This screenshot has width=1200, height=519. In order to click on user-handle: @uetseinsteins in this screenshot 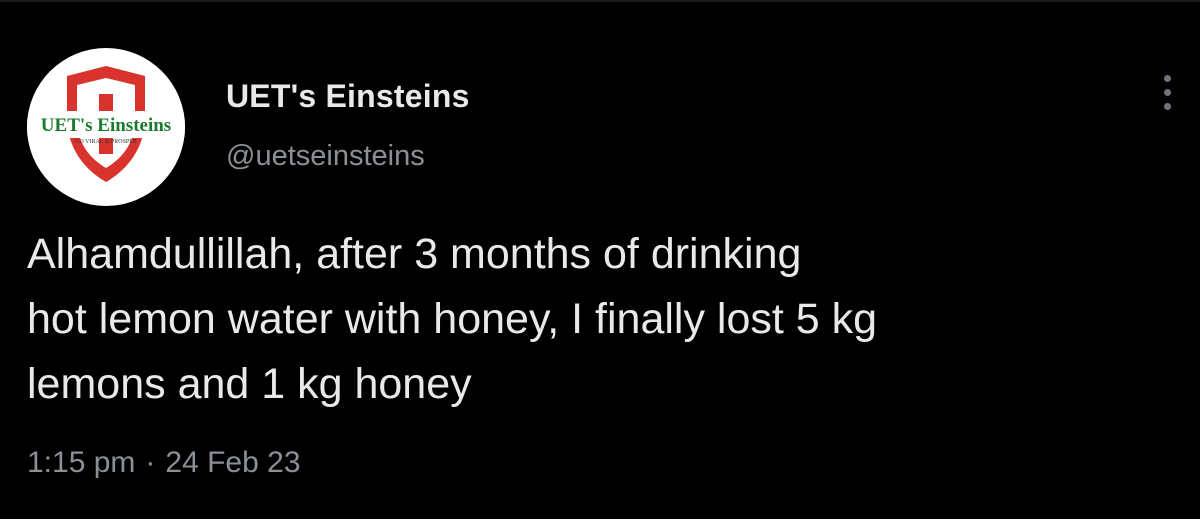, I will do `click(325, 156)`.